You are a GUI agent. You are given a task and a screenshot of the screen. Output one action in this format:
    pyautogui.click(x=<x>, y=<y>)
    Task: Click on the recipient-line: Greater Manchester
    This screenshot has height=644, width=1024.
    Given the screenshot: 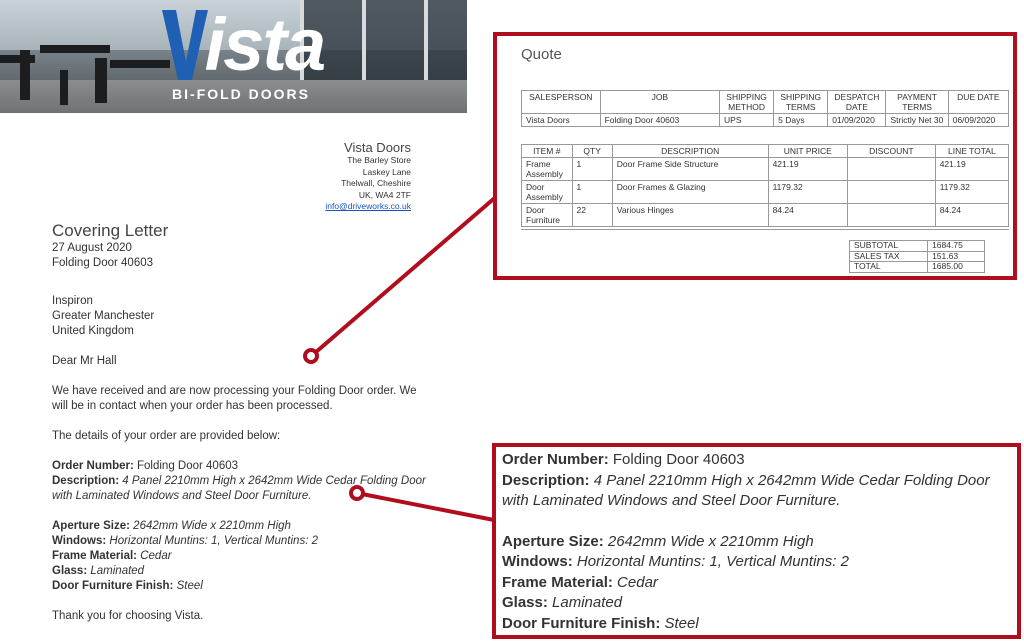 What is the action you would take?
    pyautogui.click(x=103, y=316)
    